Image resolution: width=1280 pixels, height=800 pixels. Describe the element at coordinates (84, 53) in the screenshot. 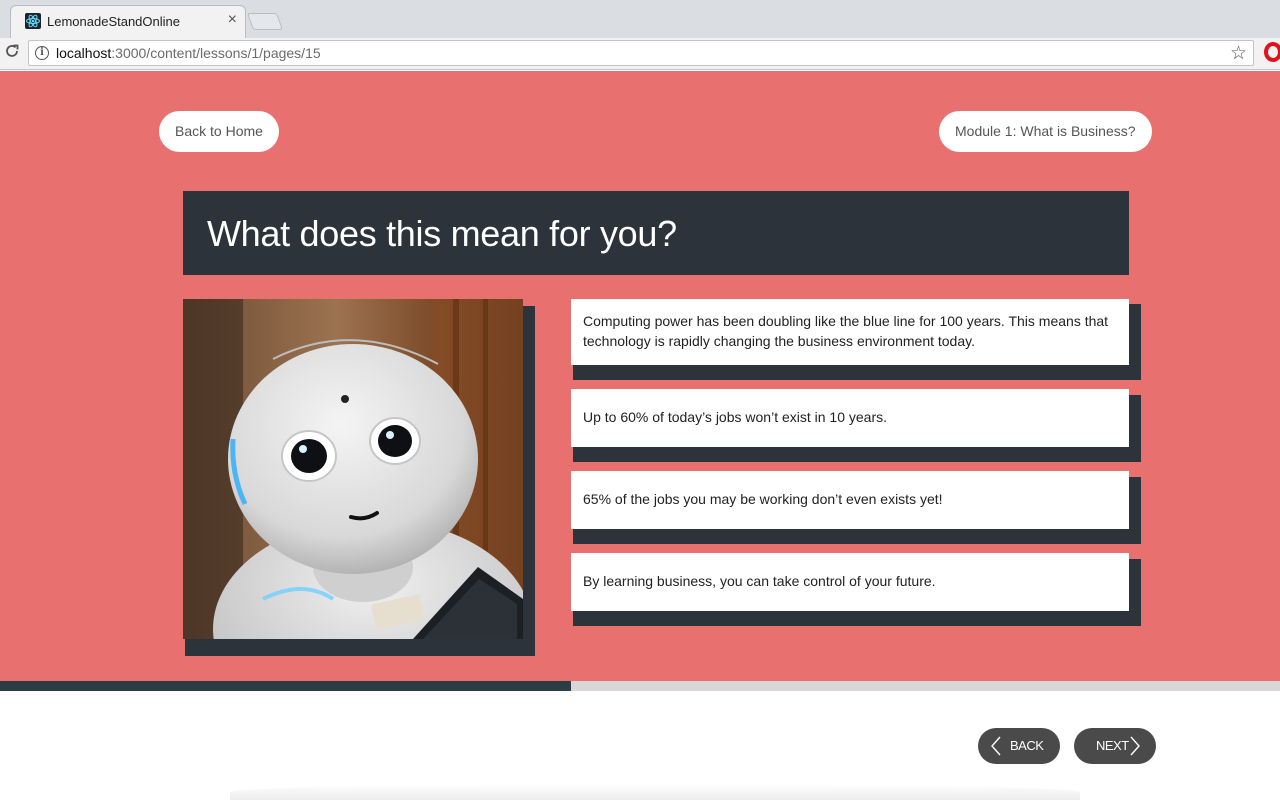

I see `url-host: localhost` at that location.